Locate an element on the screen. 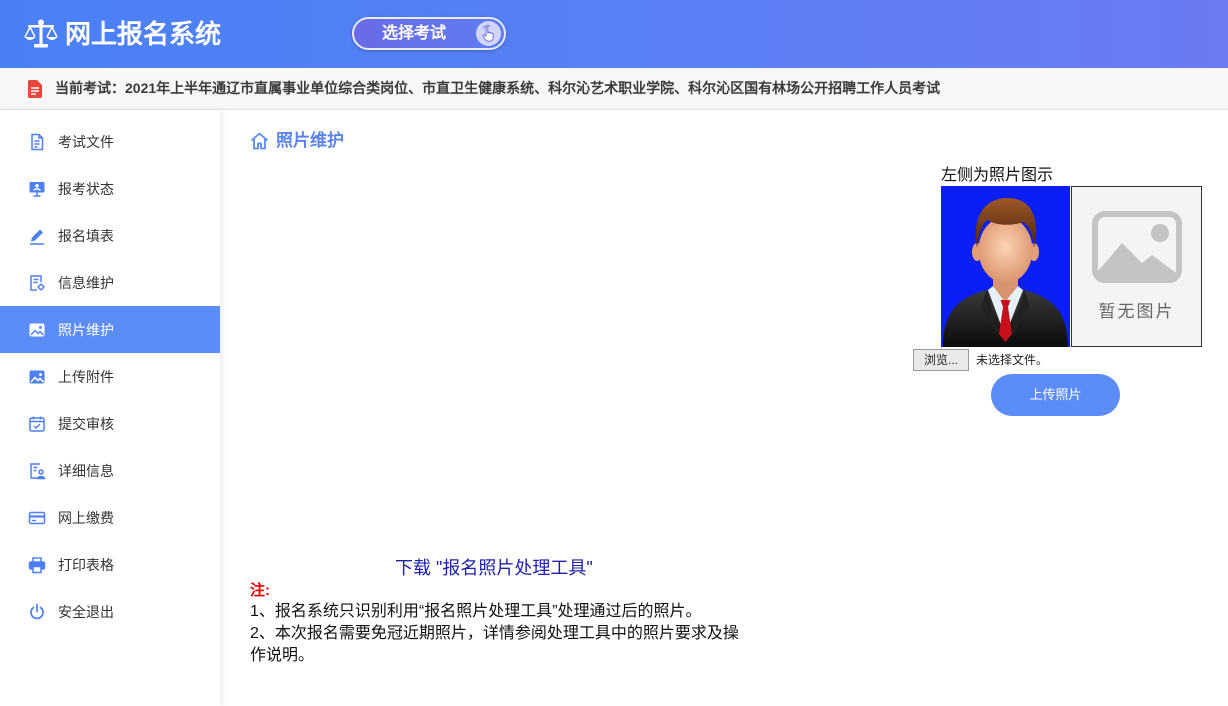 This screenshot has width=1228, height=706. sidebar-item-upload-attachments: 上传附件 is located at coordinates (110, 376).